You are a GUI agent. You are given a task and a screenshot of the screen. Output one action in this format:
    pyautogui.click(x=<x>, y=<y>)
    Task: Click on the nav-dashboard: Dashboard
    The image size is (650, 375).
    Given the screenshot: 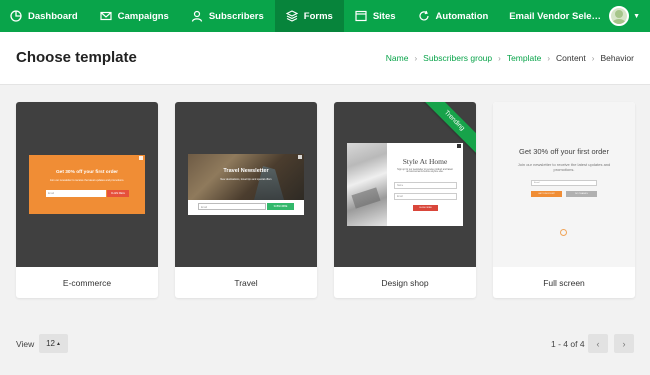 What is the action you would take?
    pyautogui.click(x=44, y=16)
    